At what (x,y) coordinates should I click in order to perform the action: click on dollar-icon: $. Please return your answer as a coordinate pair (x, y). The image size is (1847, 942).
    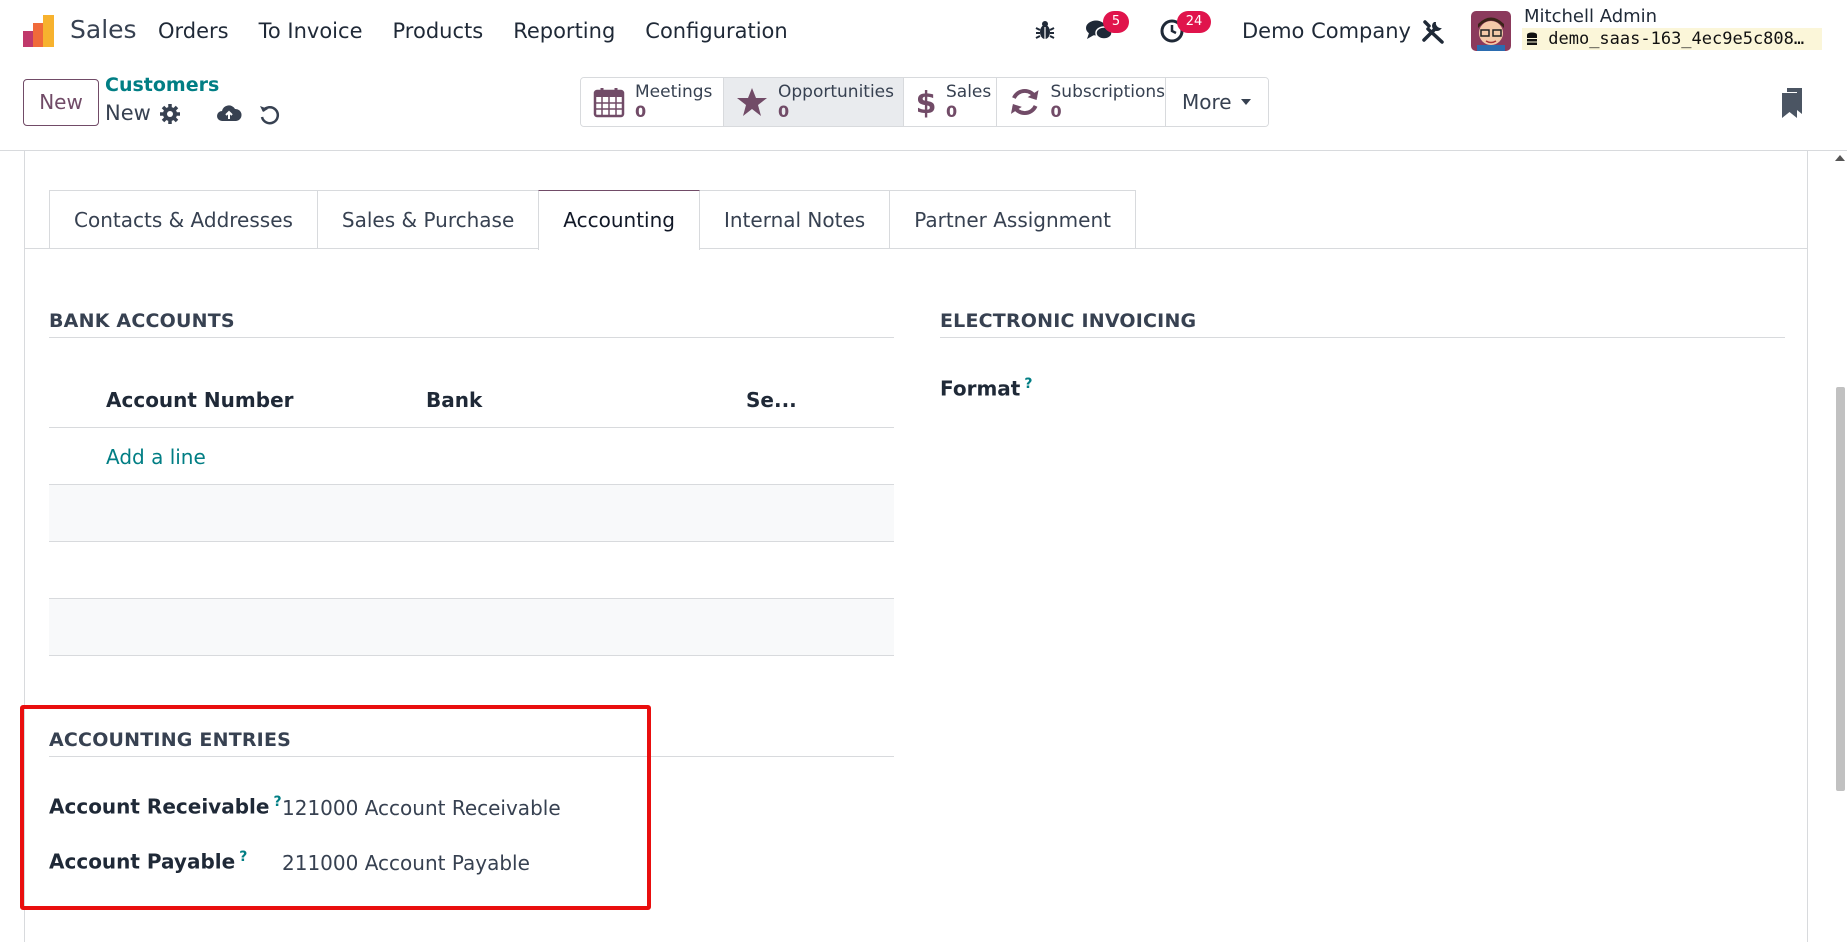
    Looking at the image, I should click on (926, 102).